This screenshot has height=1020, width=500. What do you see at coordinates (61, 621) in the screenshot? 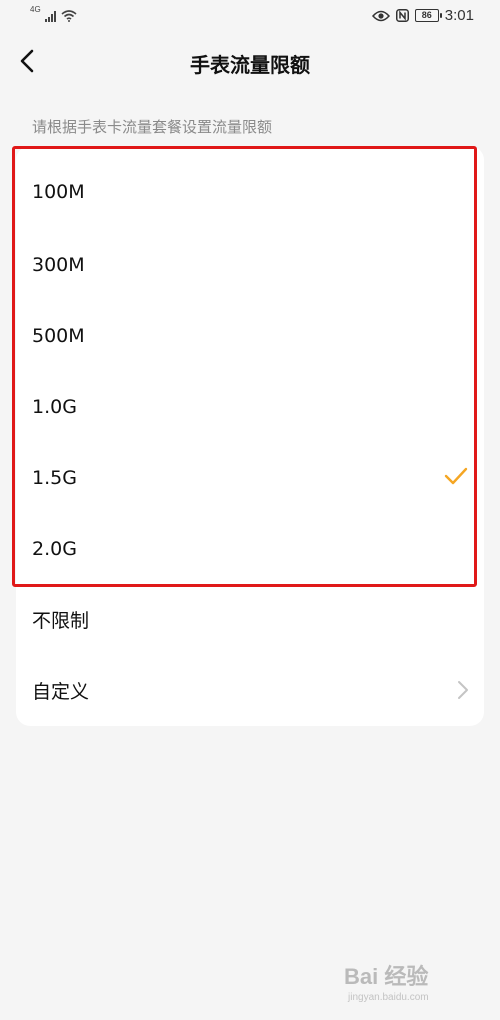
I see `option-label: 不限制` at bounding box center [61, 621].